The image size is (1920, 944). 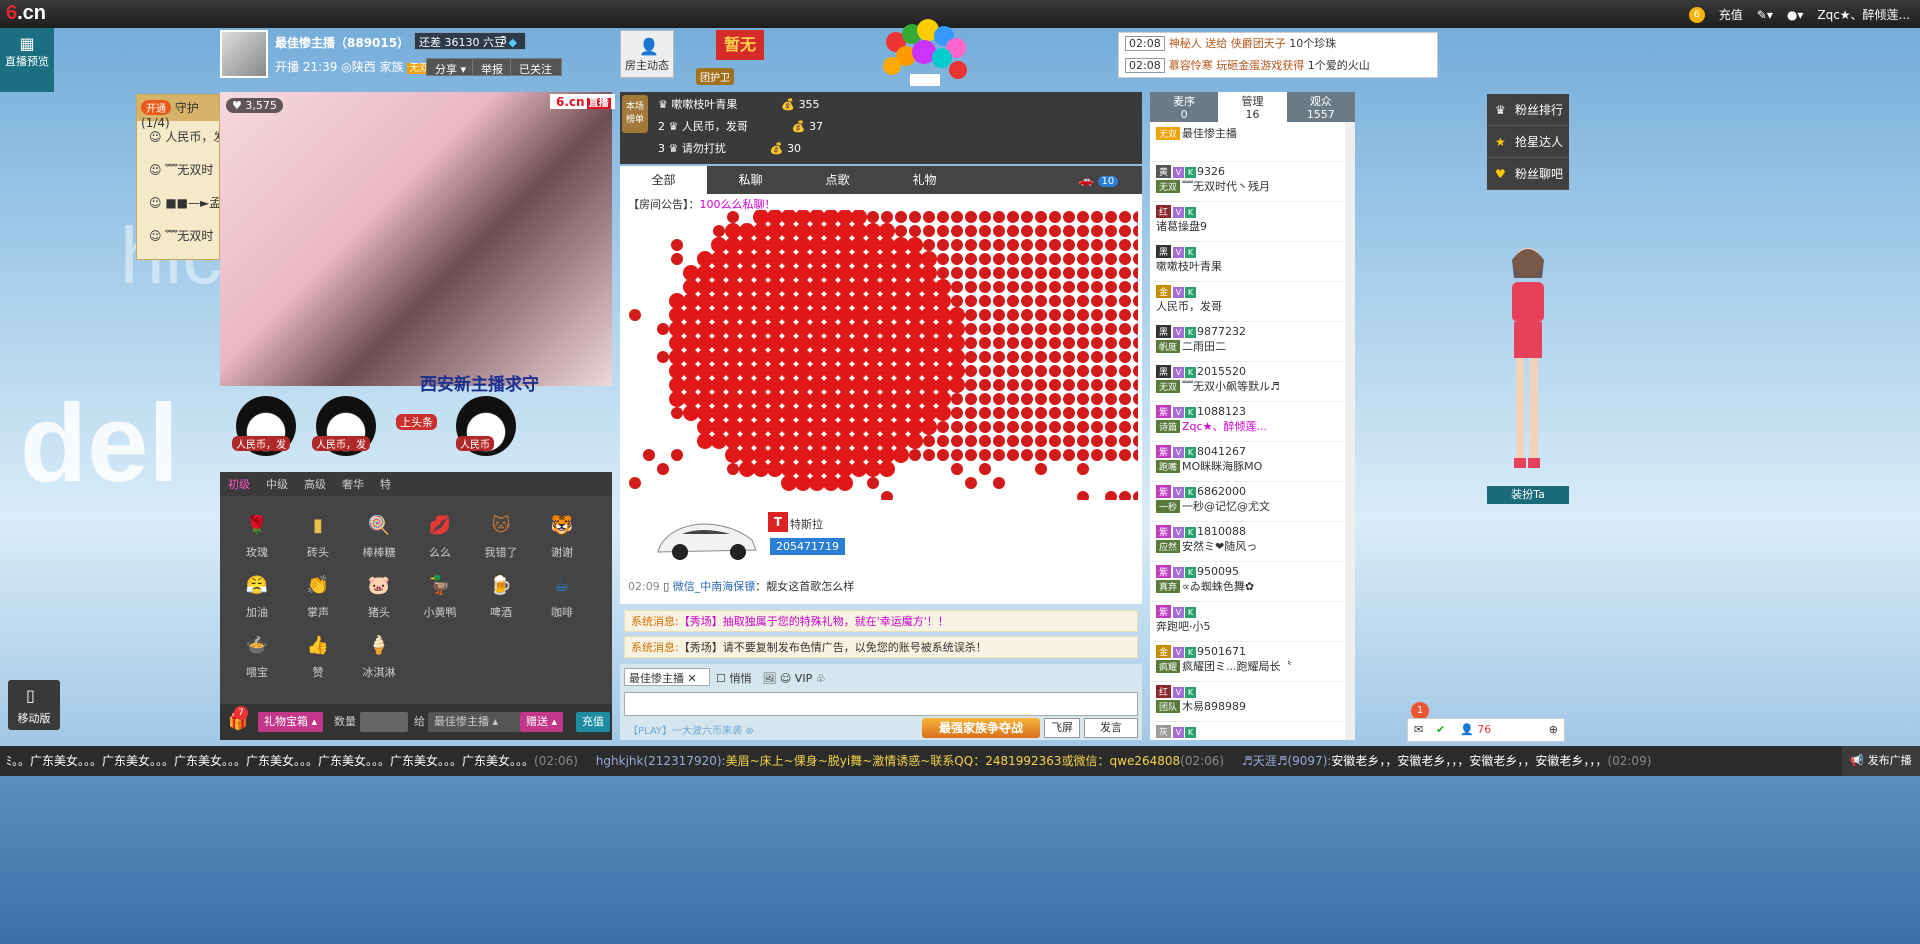 What do you see at coordinates (1184, 107) in the screenshot?
I see `tab-mic-queue: 麦序 0` at bounding box center [1184, 107].